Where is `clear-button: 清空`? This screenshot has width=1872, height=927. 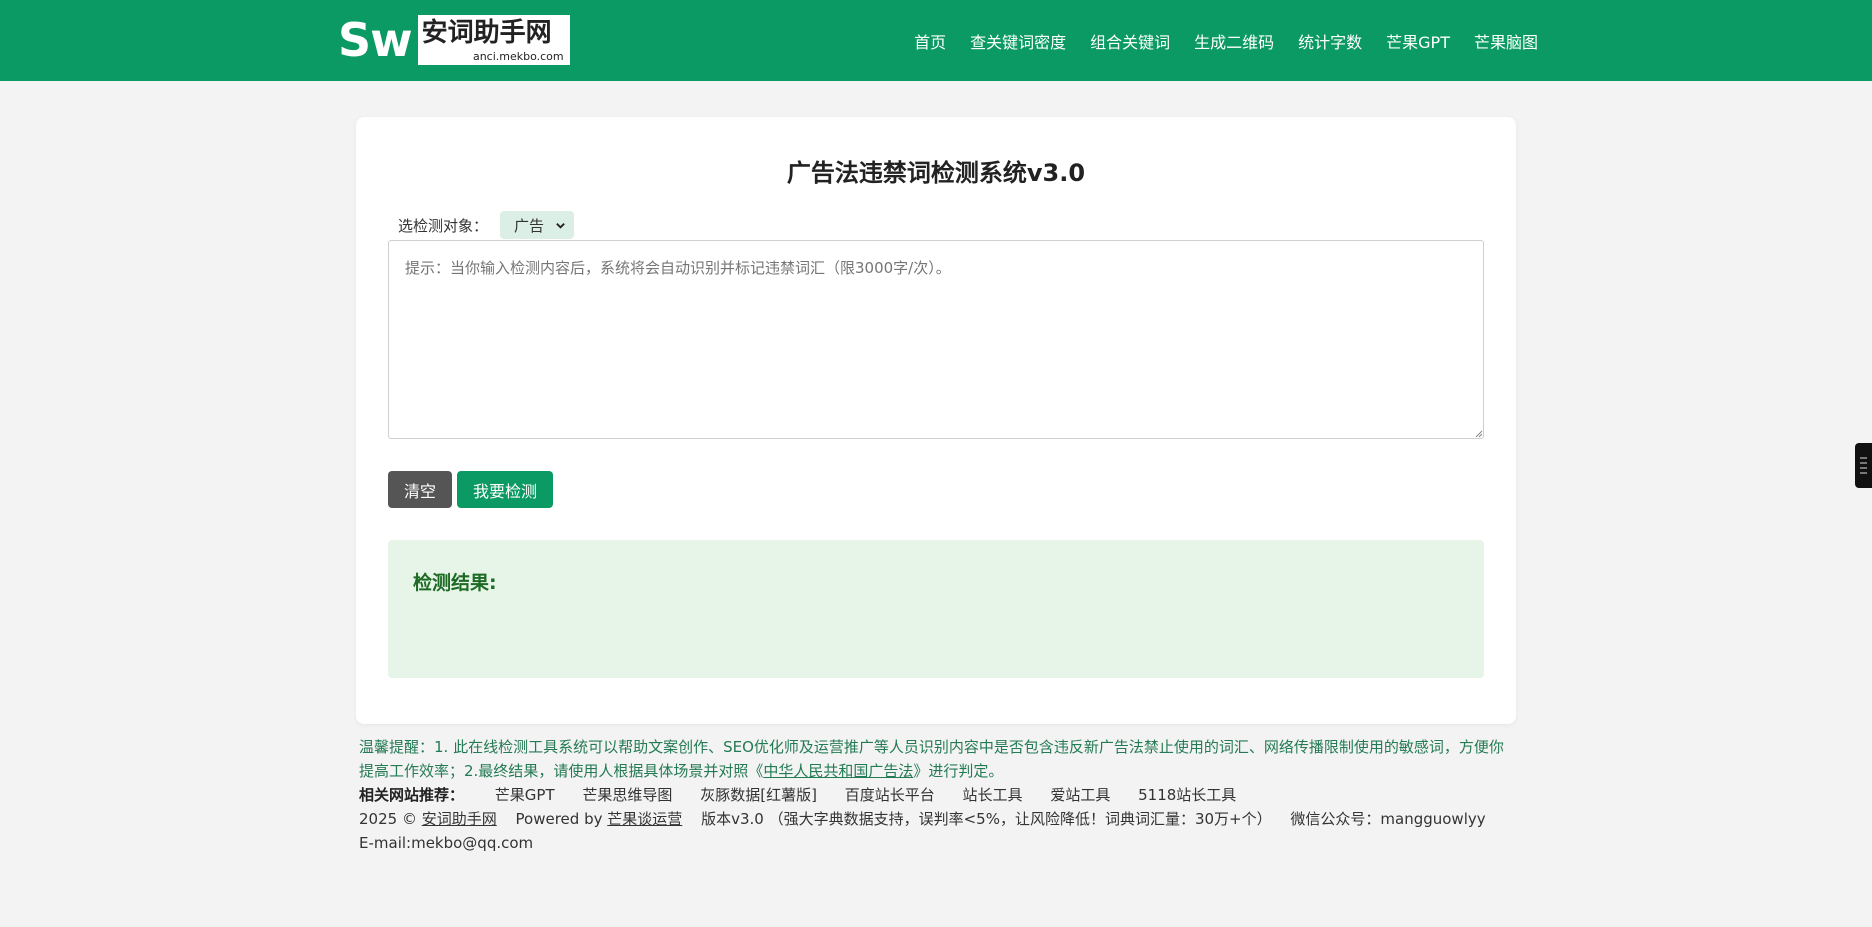
clear-button: 清空 is located at coordinates (420, 489).